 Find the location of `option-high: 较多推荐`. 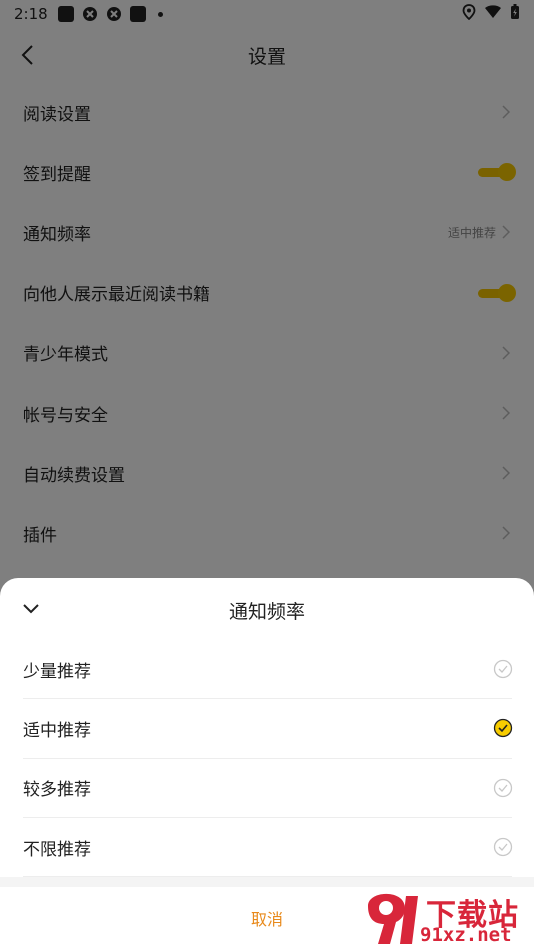

option-high: 较多推荐 is located at coordinates (268, 788).